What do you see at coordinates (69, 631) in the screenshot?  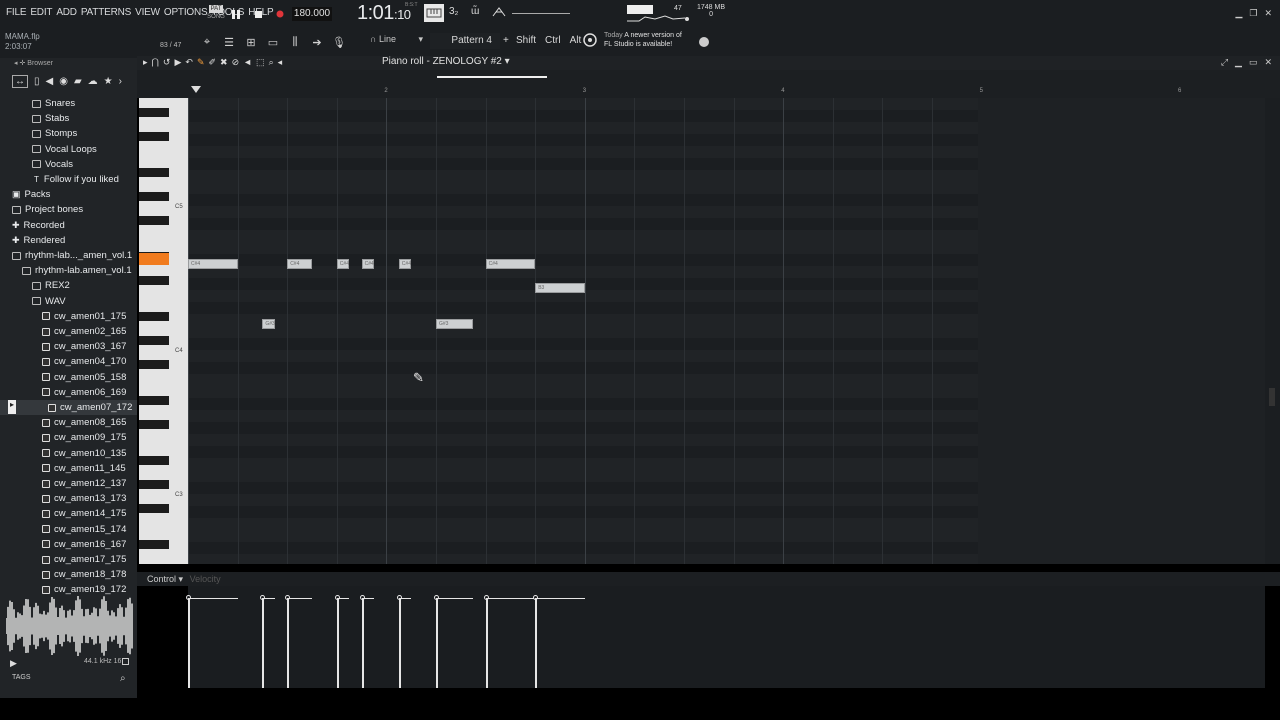 I see `sample-preview-waveform` at bounding box center [69, 631].